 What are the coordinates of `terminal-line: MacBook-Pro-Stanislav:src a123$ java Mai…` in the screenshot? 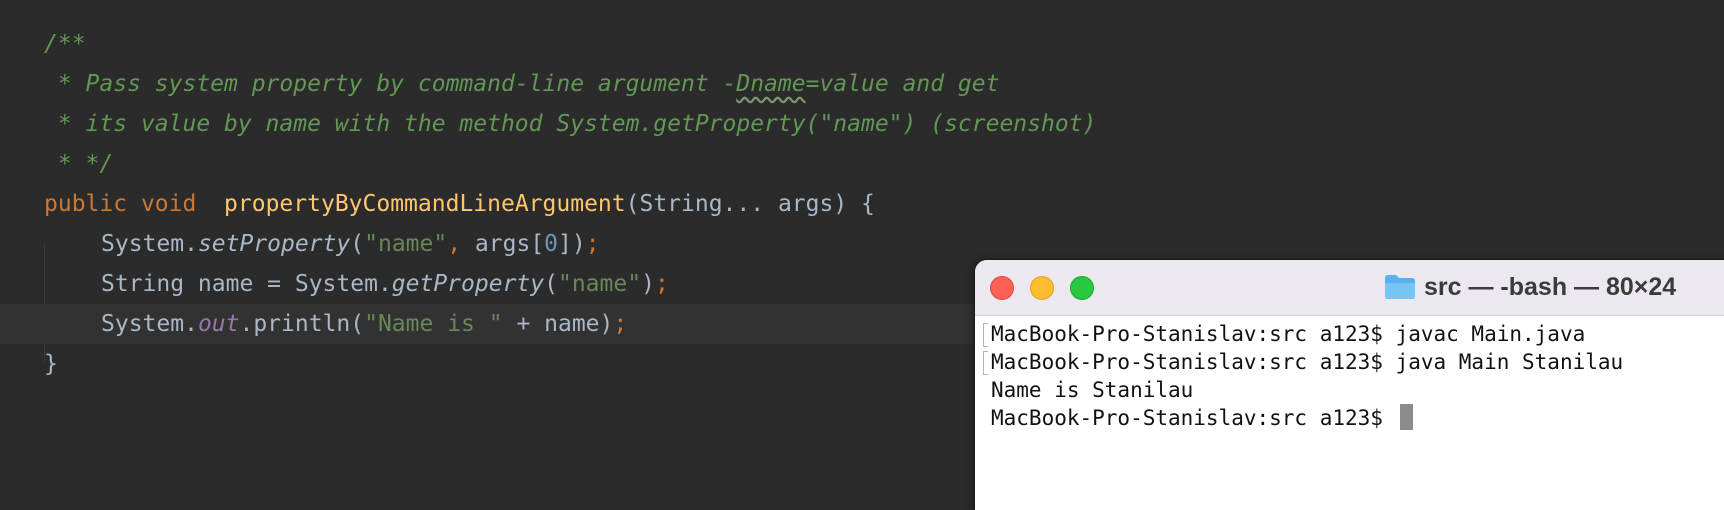 It's located at (1303, 362).